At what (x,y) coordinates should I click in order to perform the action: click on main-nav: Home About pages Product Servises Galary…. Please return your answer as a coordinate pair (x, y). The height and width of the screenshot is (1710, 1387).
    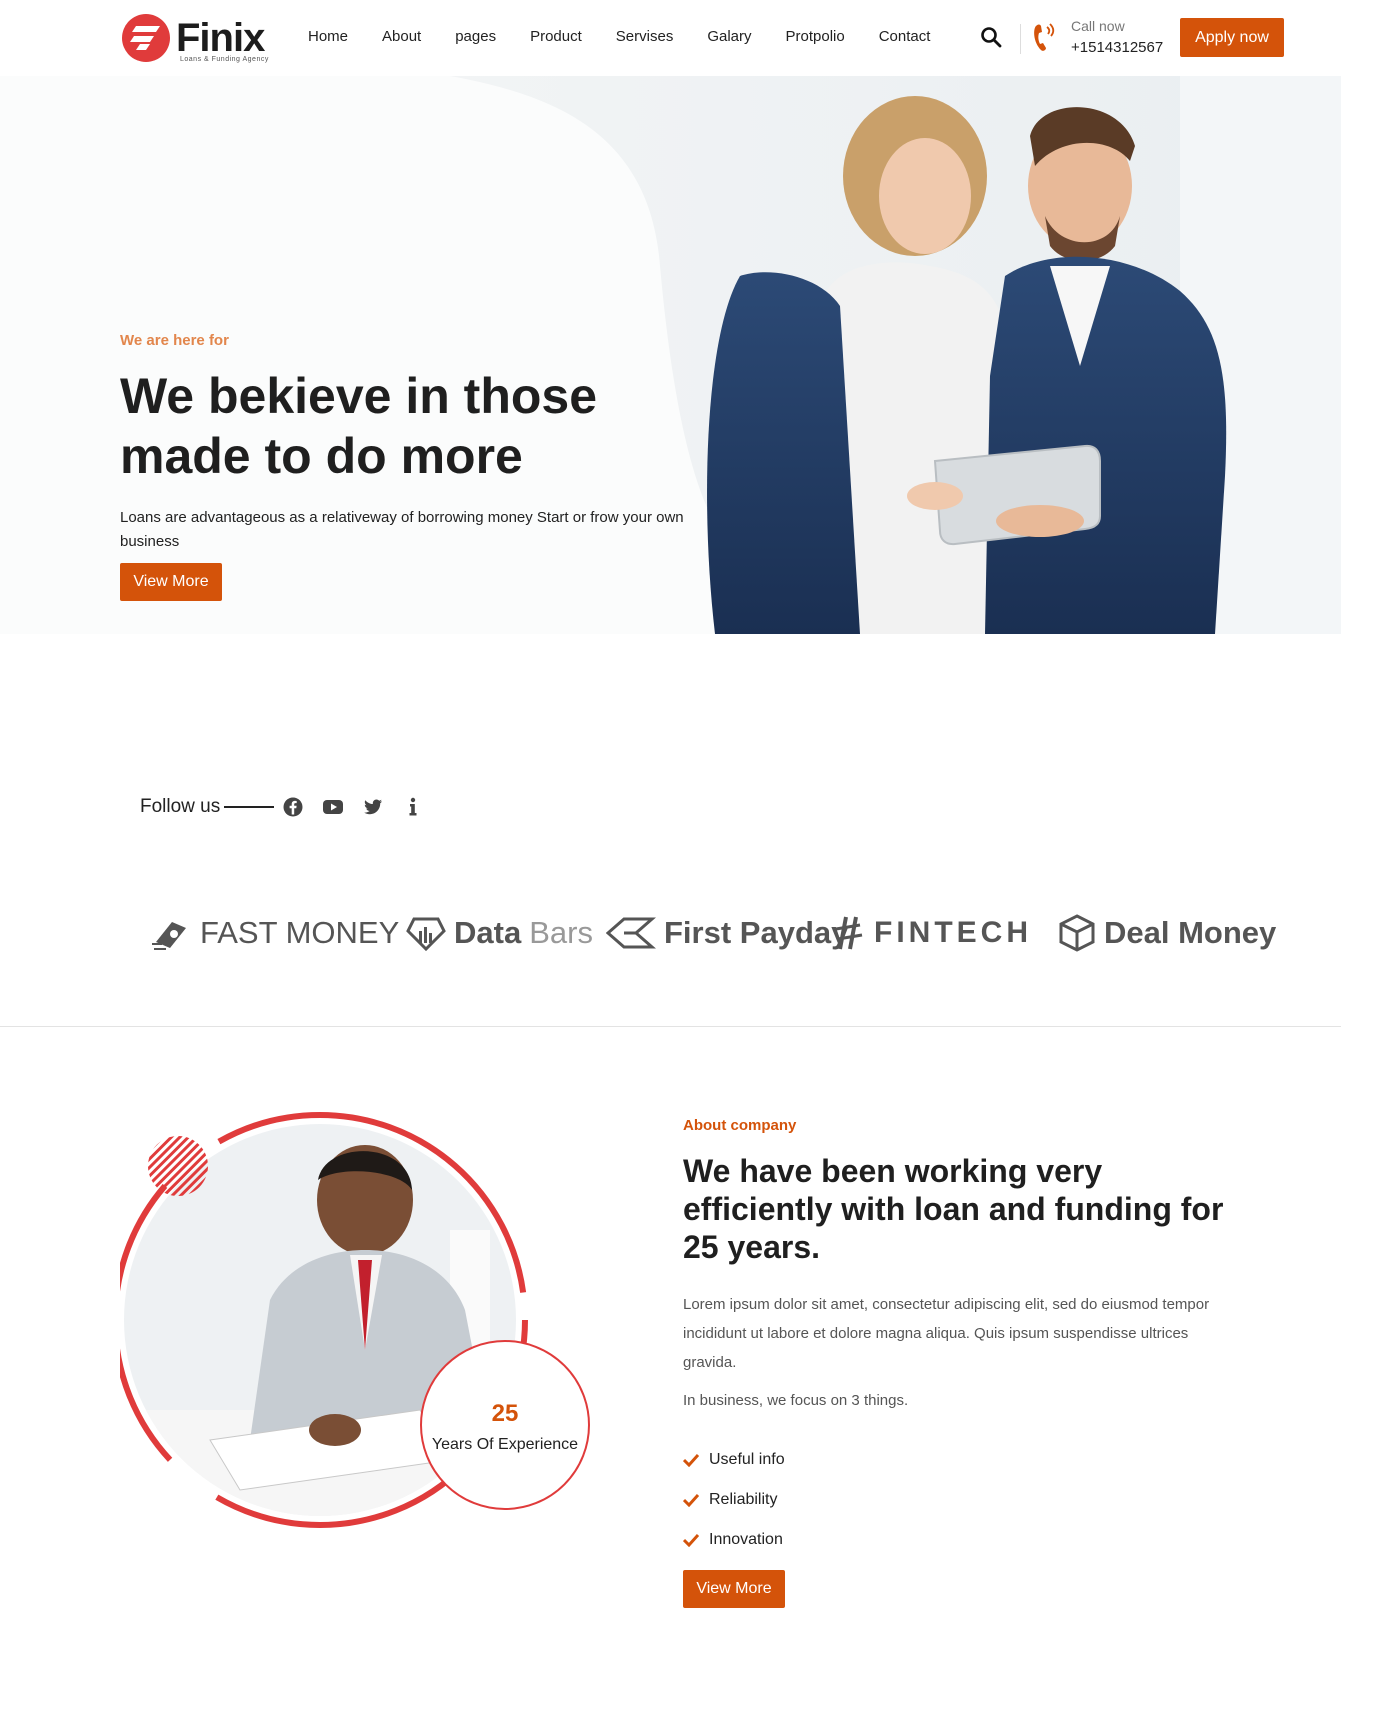
    Looking at the image, I should click on (636, 36).